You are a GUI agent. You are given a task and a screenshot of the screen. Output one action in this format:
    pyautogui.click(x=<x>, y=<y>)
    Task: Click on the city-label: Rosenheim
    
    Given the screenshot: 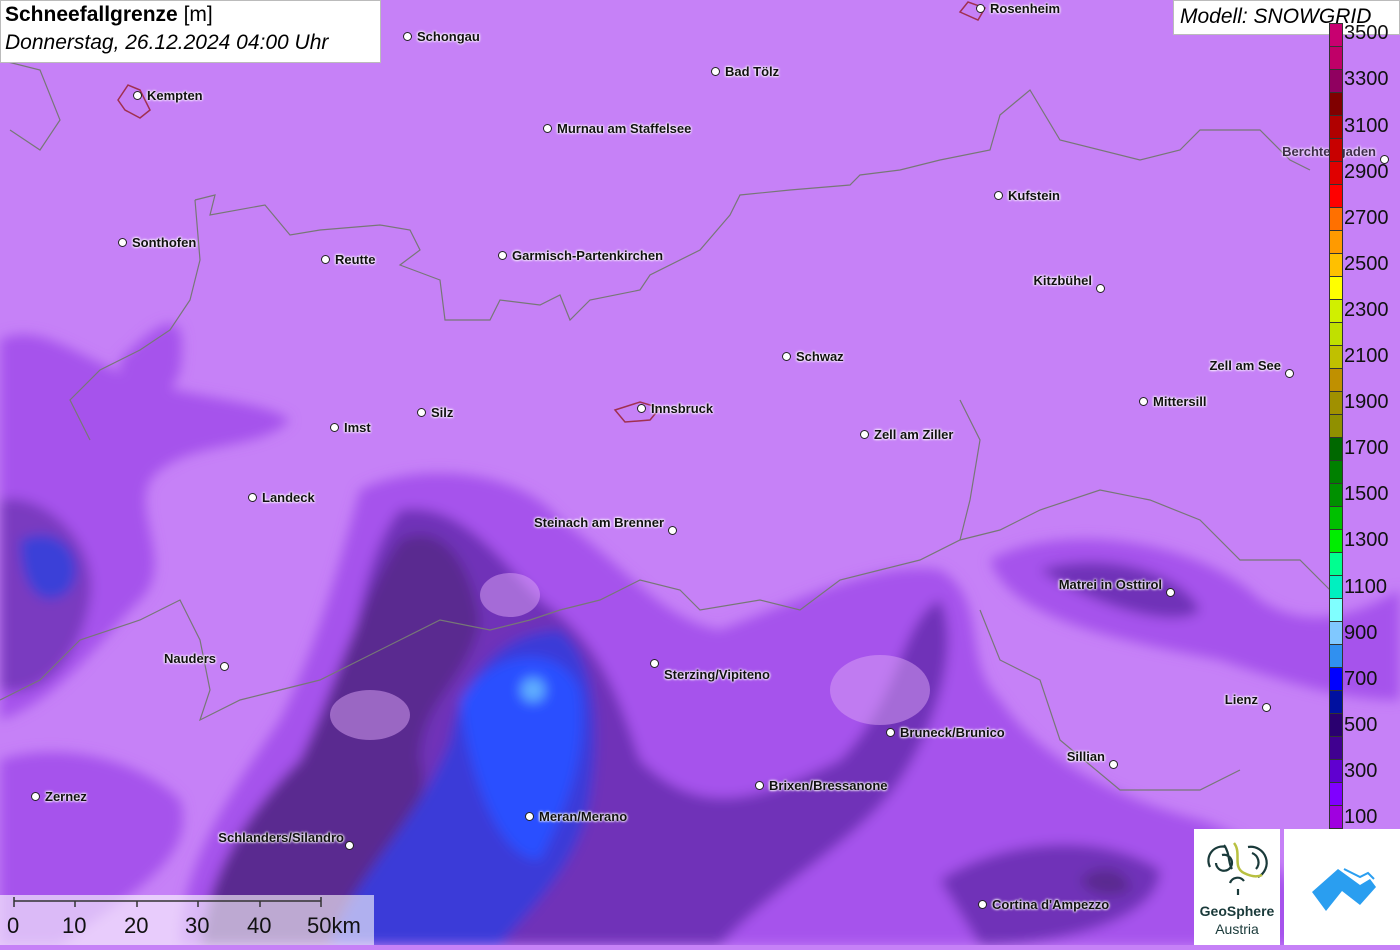 What is the action you would take?
    pyautogui.click(x=1025, y=8)
    